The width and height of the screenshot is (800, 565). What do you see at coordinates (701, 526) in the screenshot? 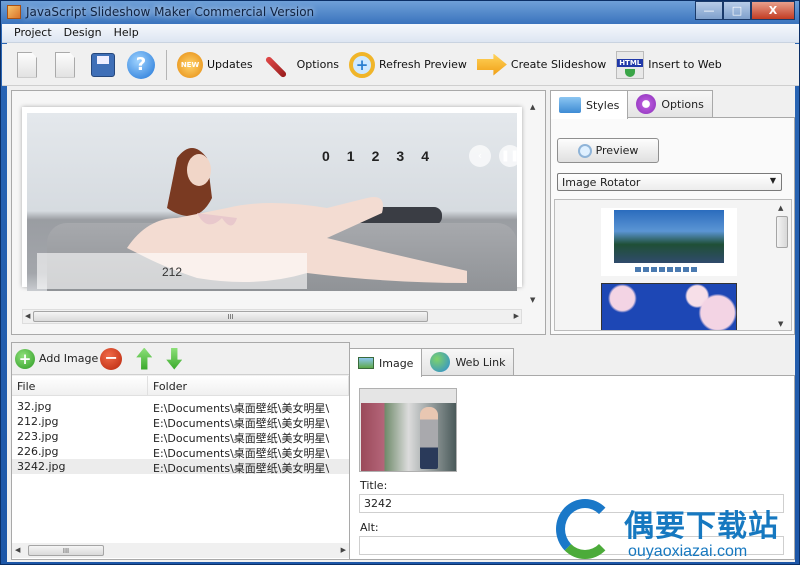
I see `watermark-text: 偶要下载站` at bounding box center [701, 526].